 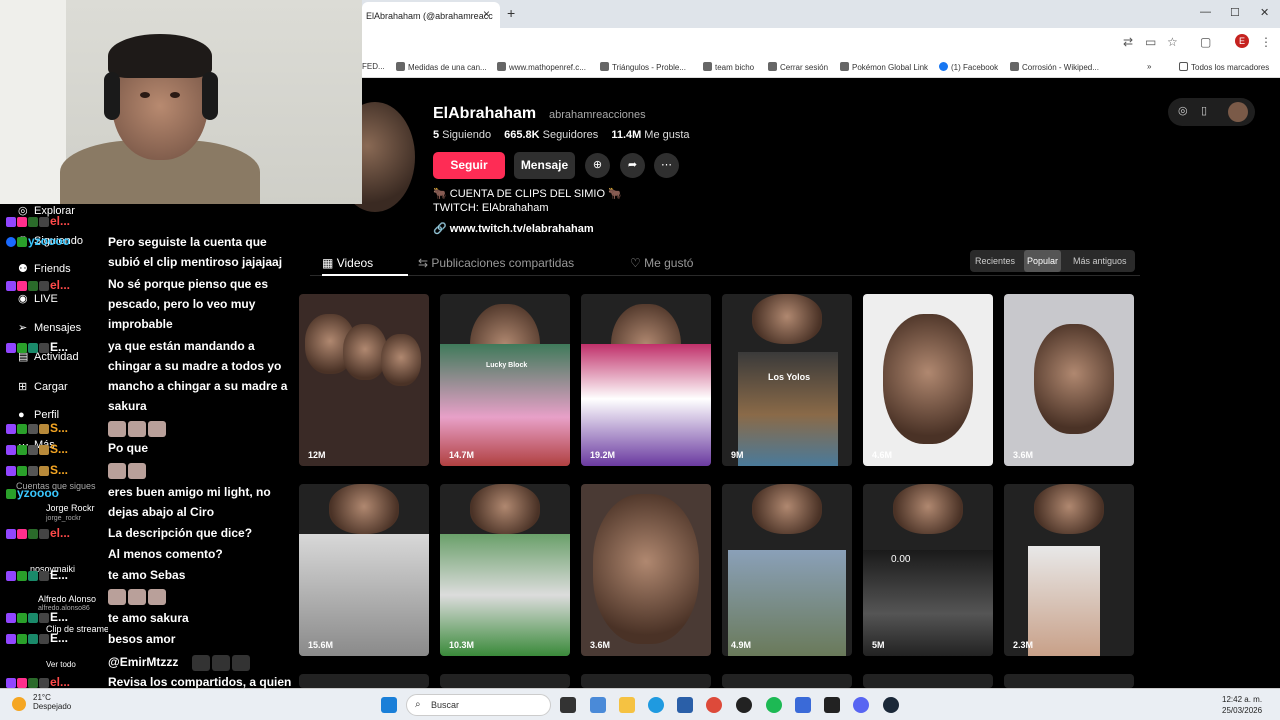 What do you see at coordinates (364, 570) in the screenshot?
I see `video-thumbnail: 15.6M` at bounding box center [364, 570].